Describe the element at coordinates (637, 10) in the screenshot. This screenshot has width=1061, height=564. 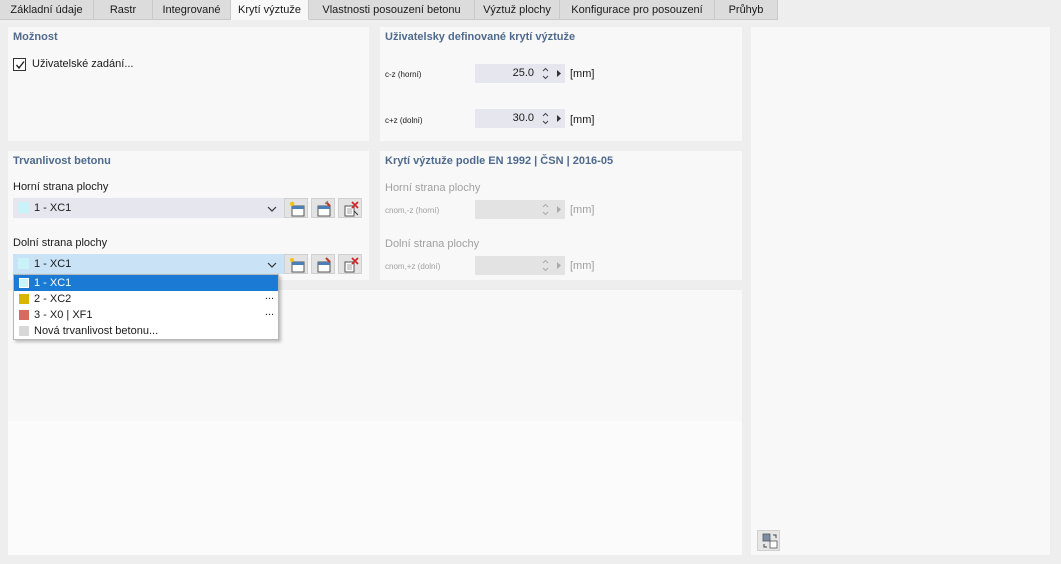
I see `tab-konfigurace-pro-posouzeni: Konfigurace pro posouzení` at that location.